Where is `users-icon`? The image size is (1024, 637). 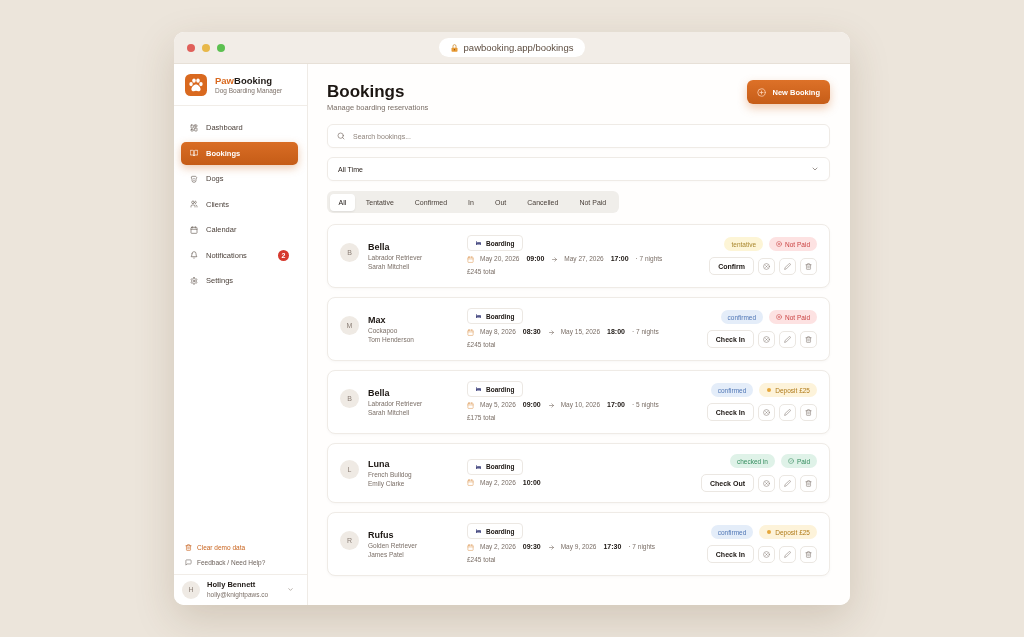 users-icon is located at coordinates (194, 204).